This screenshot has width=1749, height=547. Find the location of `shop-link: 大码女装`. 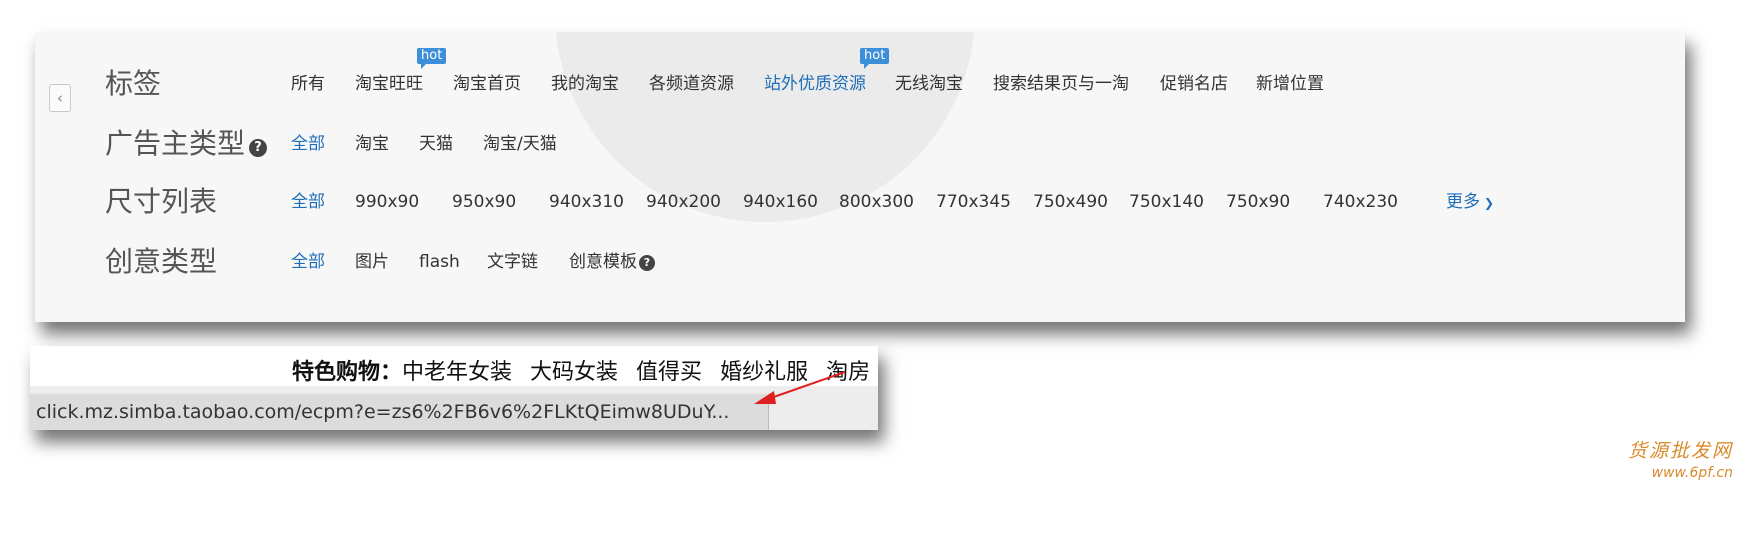

shop-link: 大码女装 is located at coordinates (574, 372).